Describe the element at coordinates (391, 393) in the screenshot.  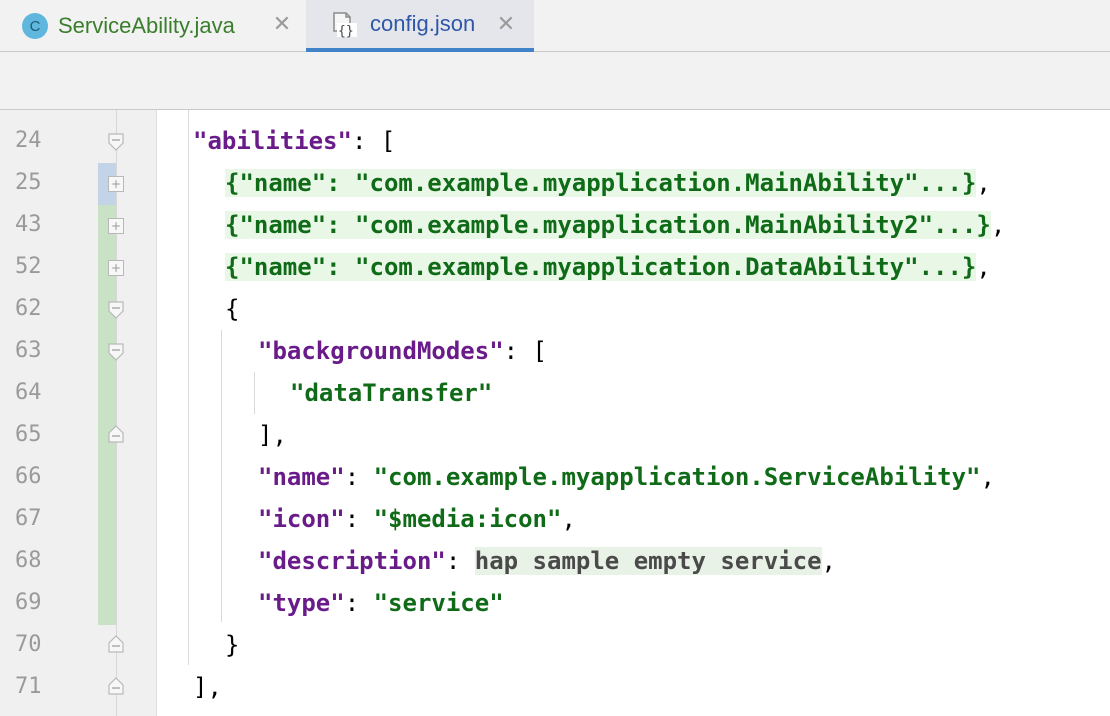
I see `code-text: "dataTransfer"` at that location.